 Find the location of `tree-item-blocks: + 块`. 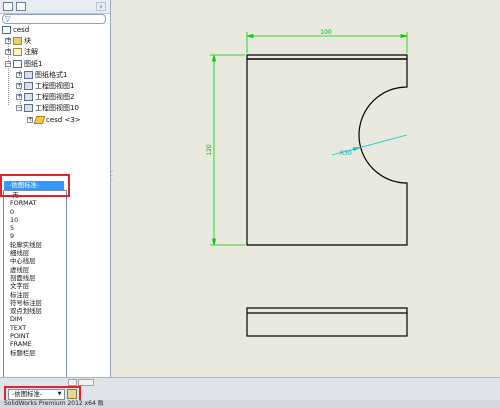

tree-item-blocks: + 块 is located at coordinates (18, 41).